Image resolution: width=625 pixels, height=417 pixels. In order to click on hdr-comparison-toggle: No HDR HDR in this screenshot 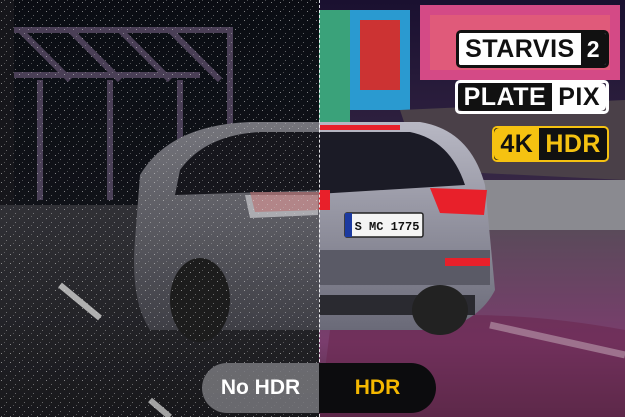, I will do `click(319, 388)`.